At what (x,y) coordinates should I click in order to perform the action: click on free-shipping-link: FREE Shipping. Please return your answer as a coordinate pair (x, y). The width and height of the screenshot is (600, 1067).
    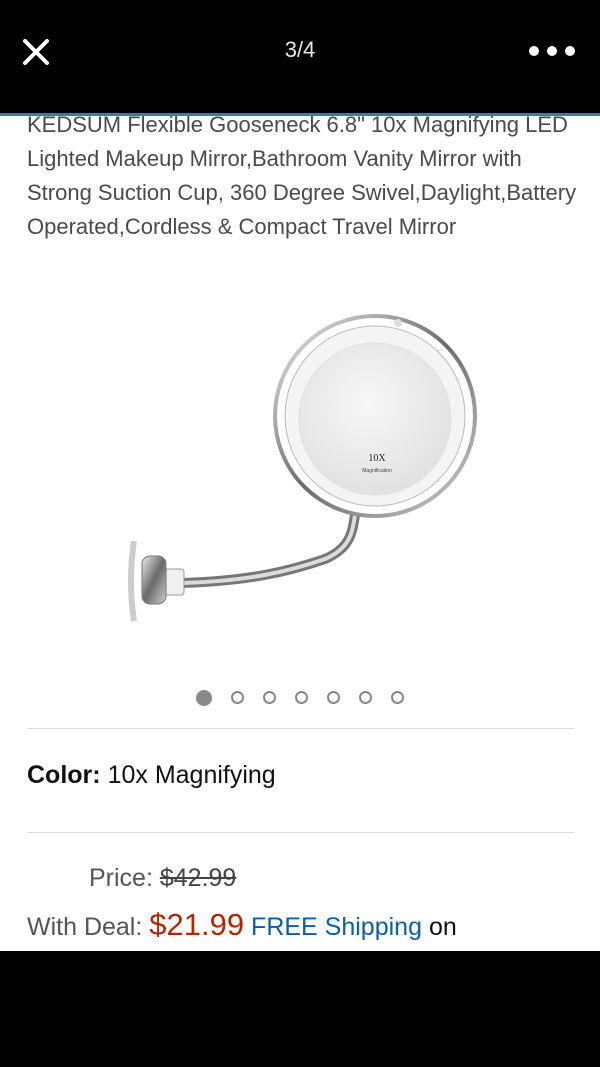
    Looking at the image, I should click on (336, 927).